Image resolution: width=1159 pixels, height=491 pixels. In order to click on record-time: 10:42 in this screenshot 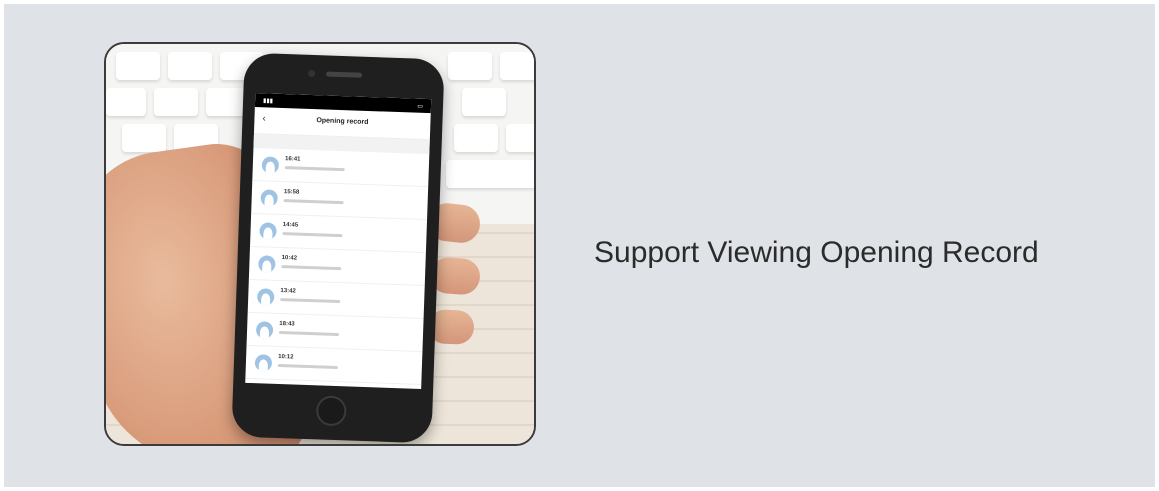, I will do `click(289, 258)`.